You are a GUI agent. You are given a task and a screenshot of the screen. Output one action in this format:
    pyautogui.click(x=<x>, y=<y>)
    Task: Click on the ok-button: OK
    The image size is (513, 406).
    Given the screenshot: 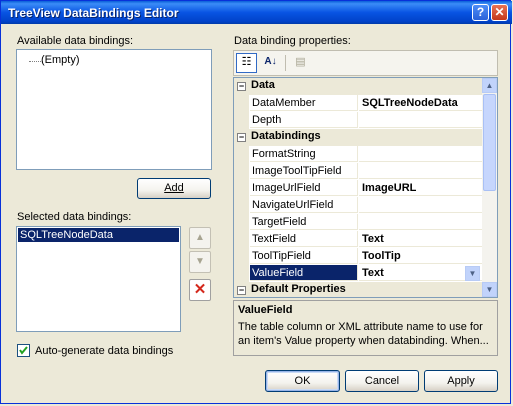 What is the action you would take?
    pyautogui.click(x=302, y=381)
    